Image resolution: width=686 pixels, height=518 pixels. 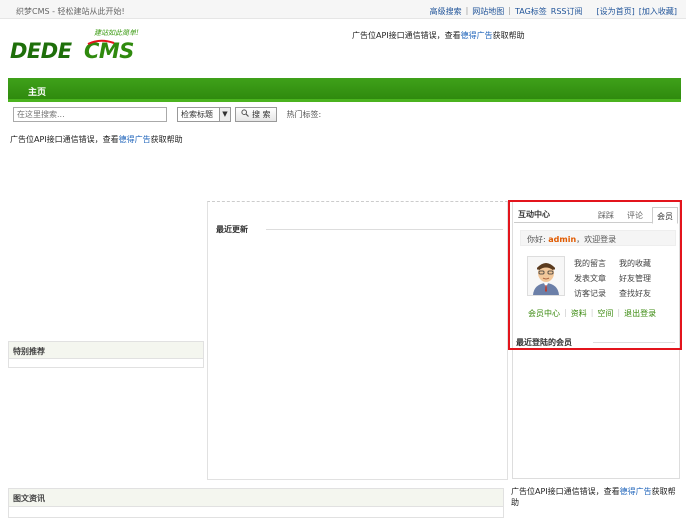 I want to click on profile-link: 资料, so click(x=579, y=313).